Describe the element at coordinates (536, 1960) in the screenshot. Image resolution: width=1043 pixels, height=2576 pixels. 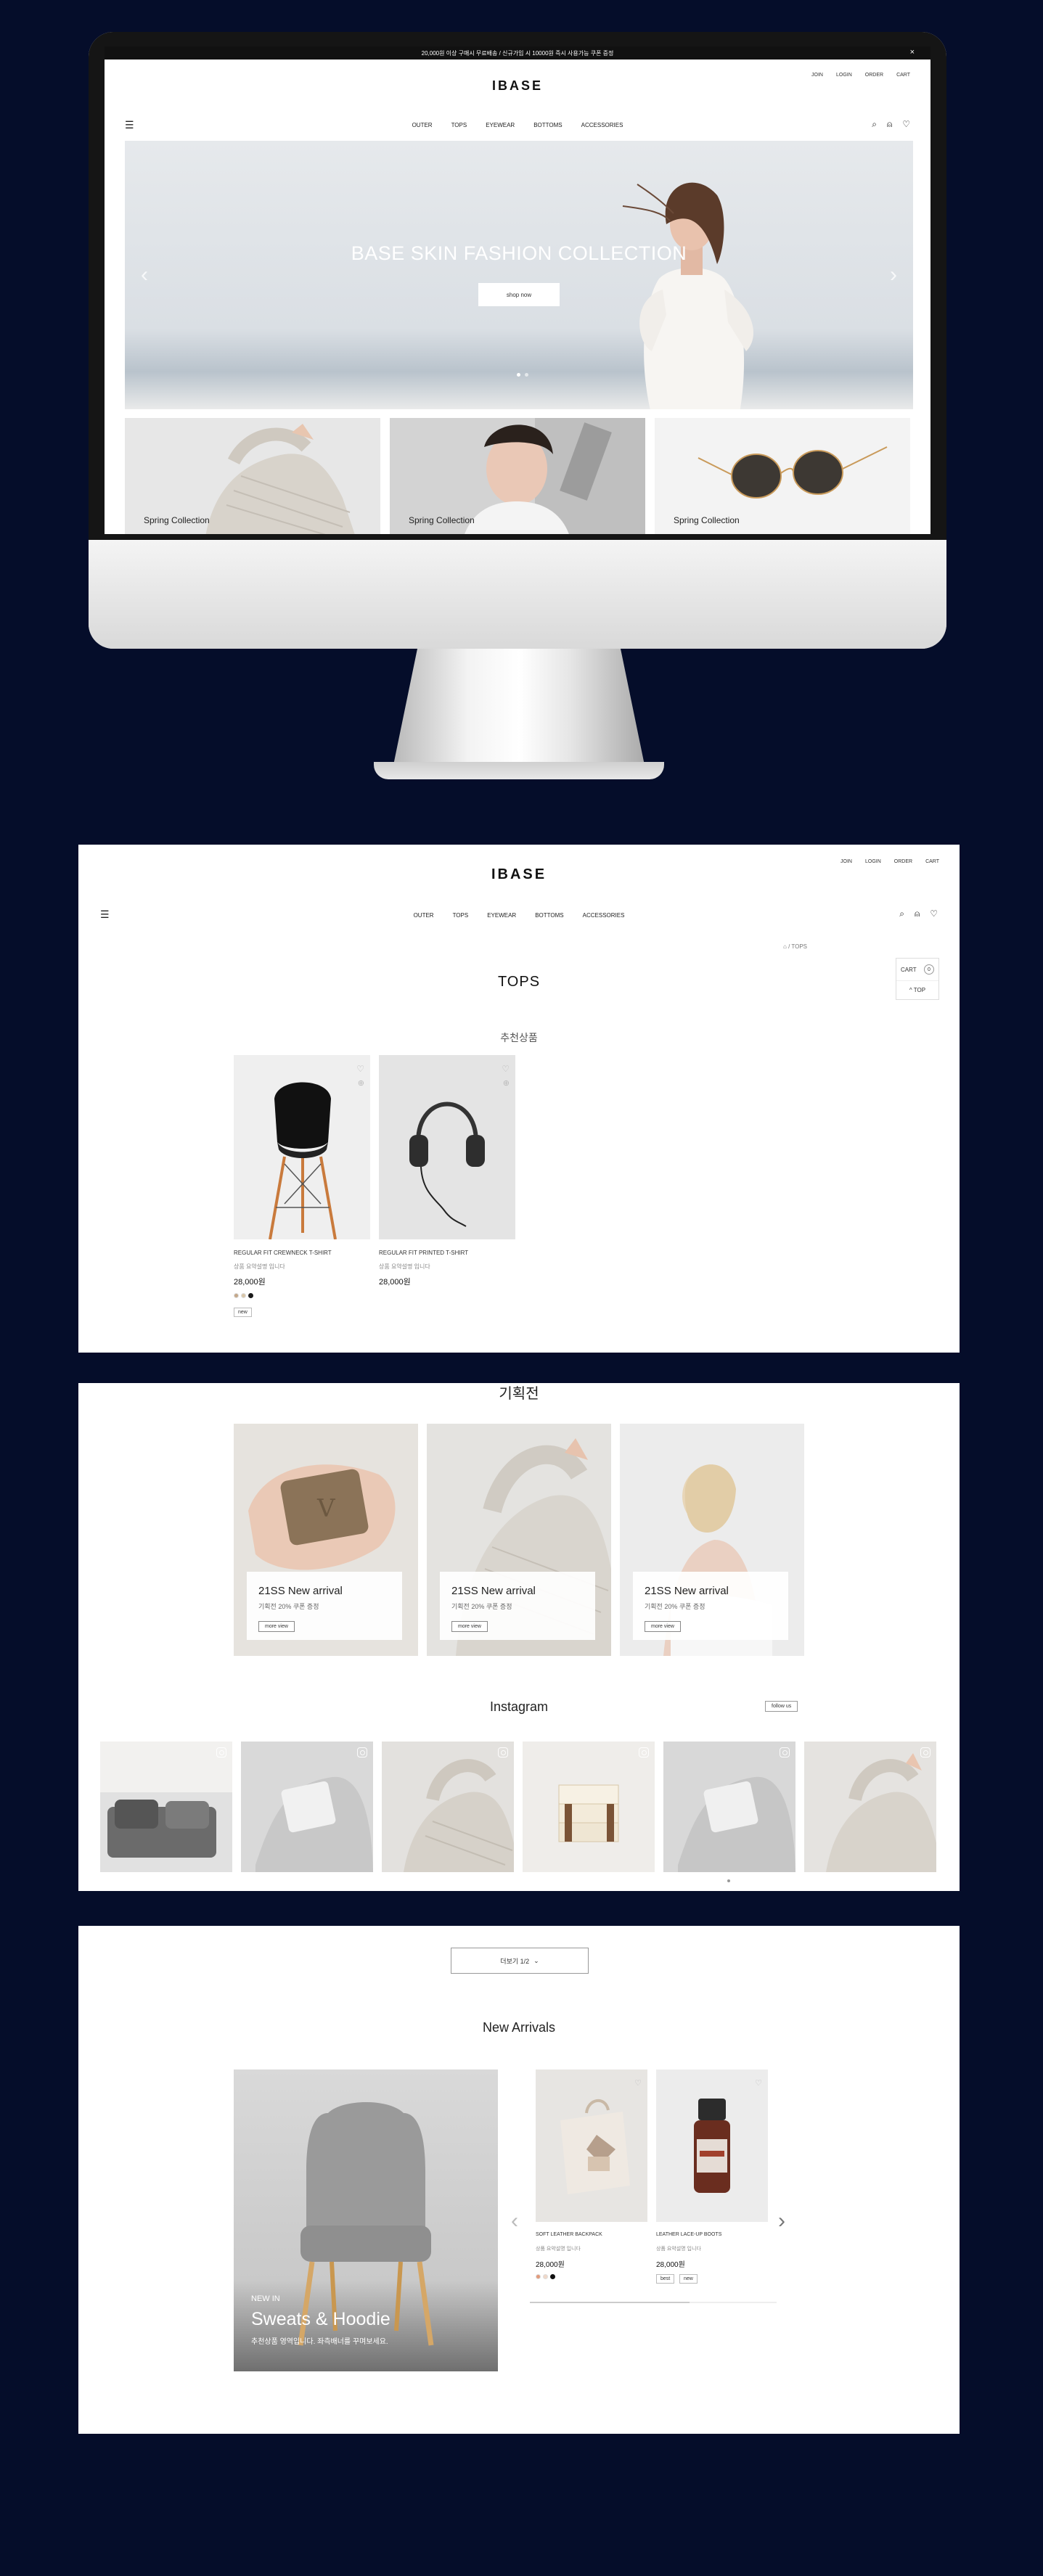
I see `chevron-down-icon: ⌄` at that location.